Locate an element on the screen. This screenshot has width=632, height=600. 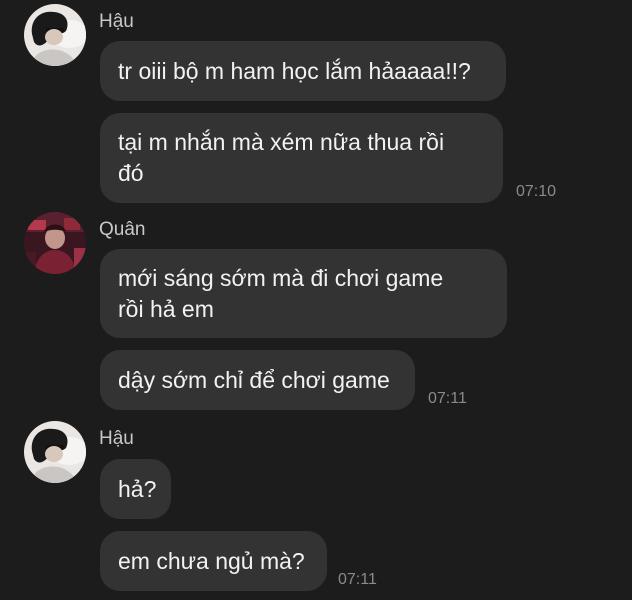
message-text: em chưa ngủ mà? is located at coordinates (211, 560).